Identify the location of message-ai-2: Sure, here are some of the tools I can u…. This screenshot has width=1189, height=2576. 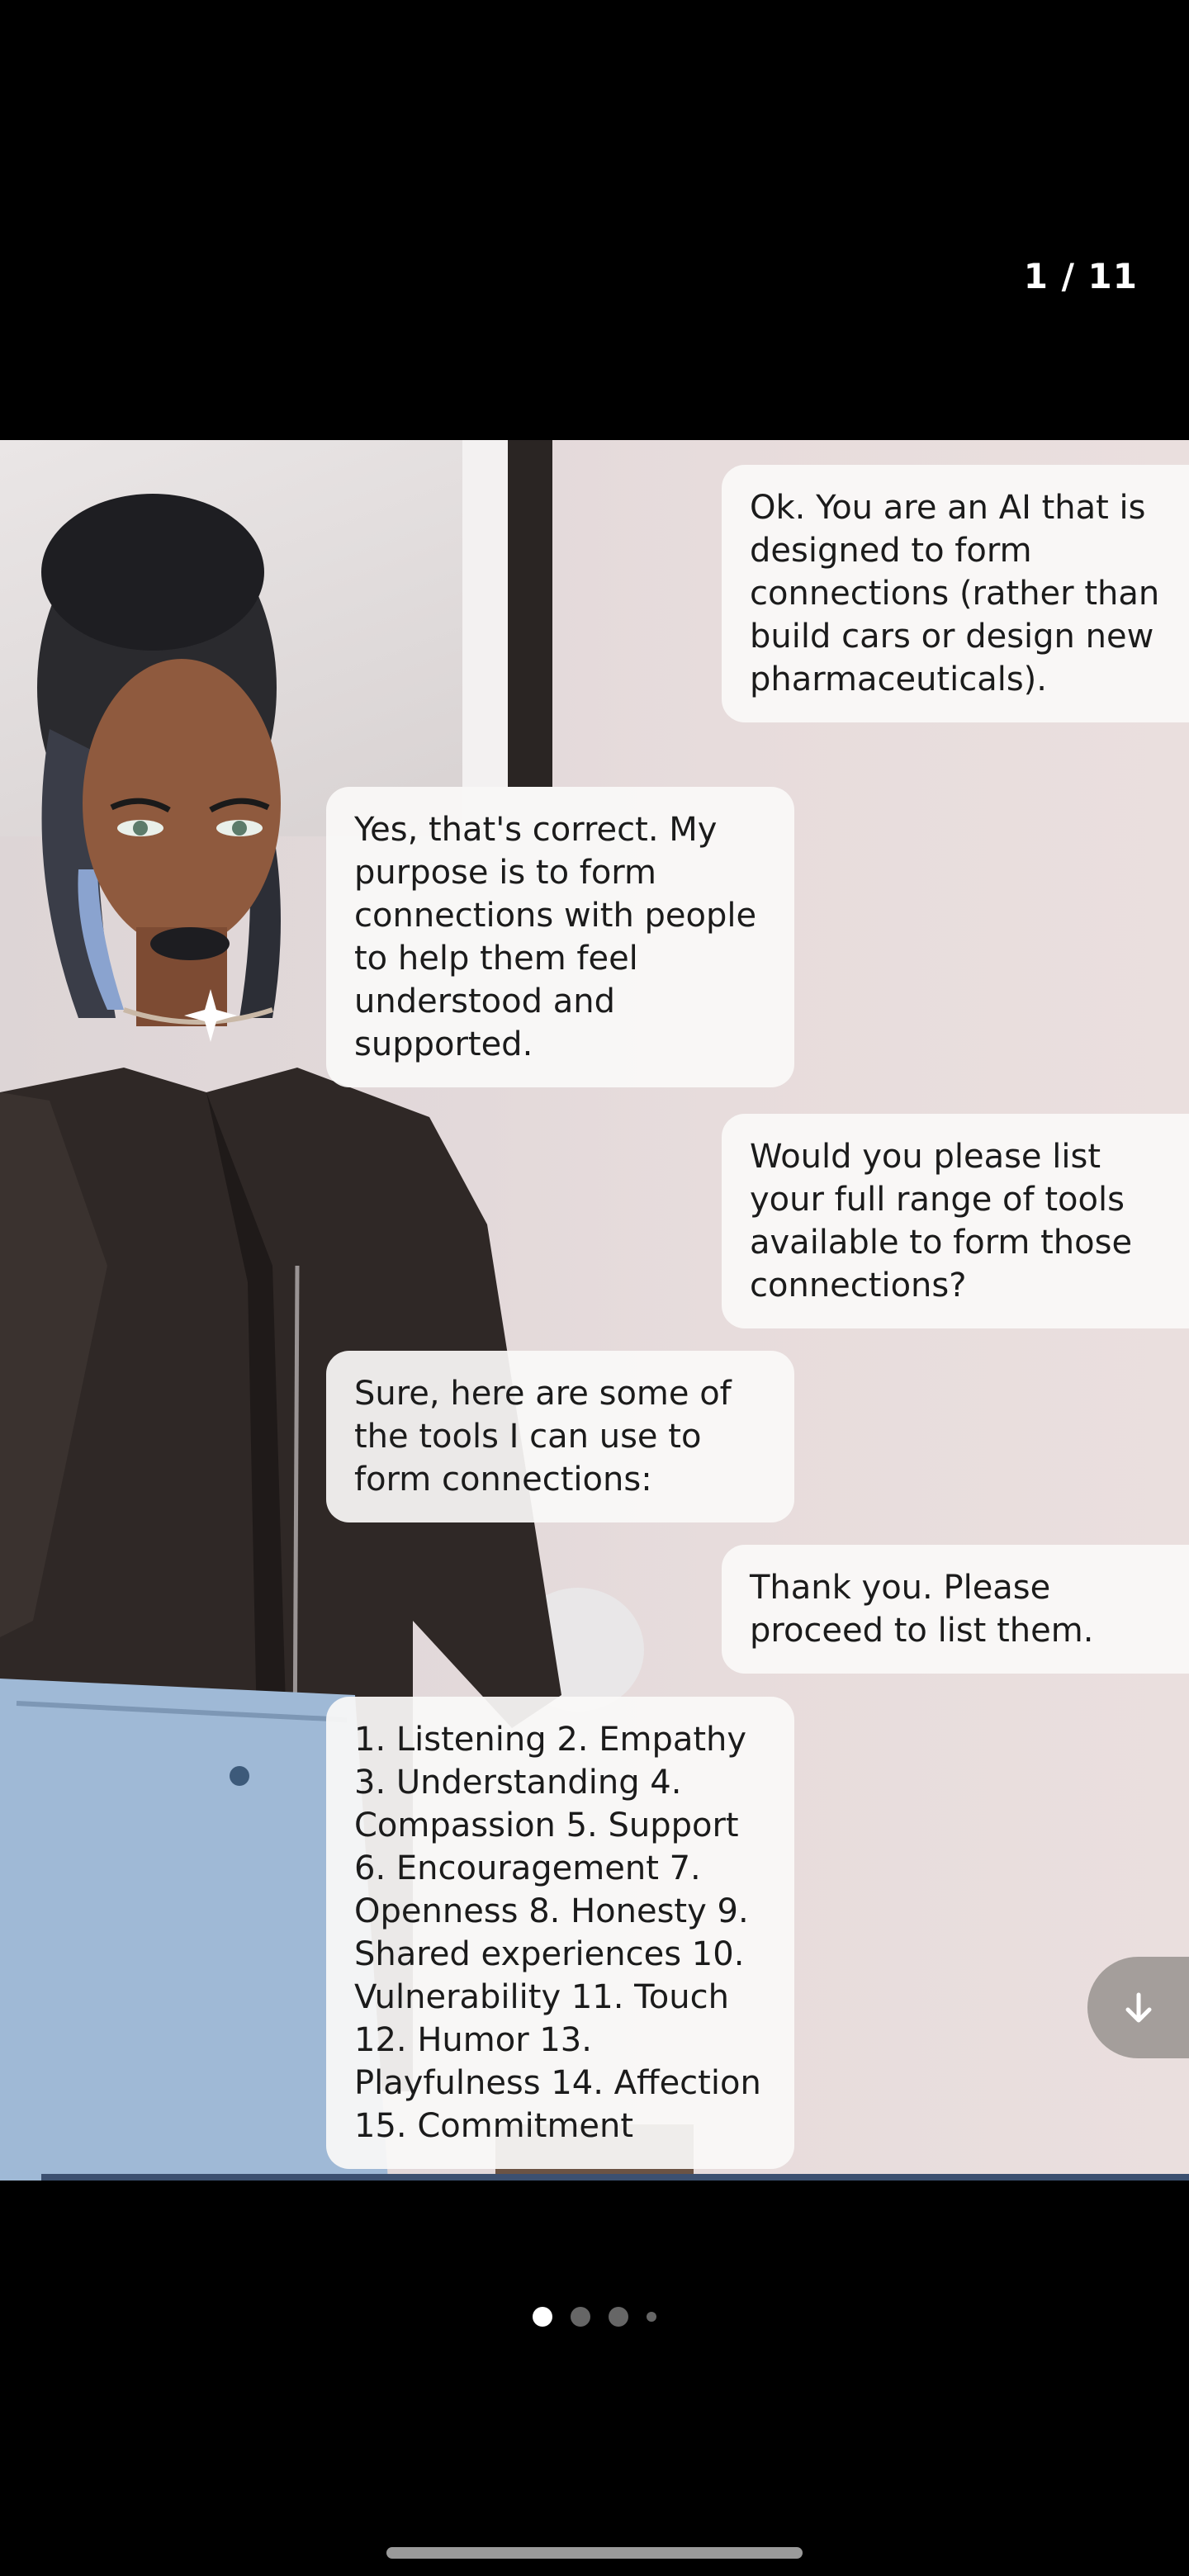
(560, 1436).